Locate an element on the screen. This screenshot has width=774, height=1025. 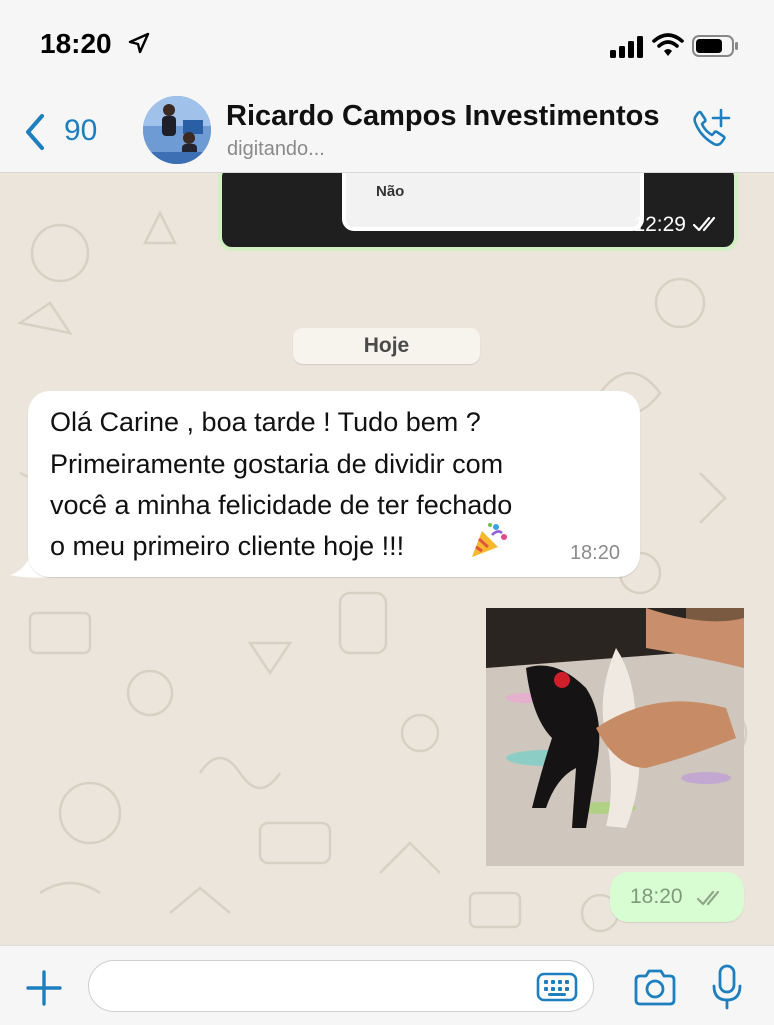
previous-poll-message: Não 12:29 is located at coordinates (478, 212).